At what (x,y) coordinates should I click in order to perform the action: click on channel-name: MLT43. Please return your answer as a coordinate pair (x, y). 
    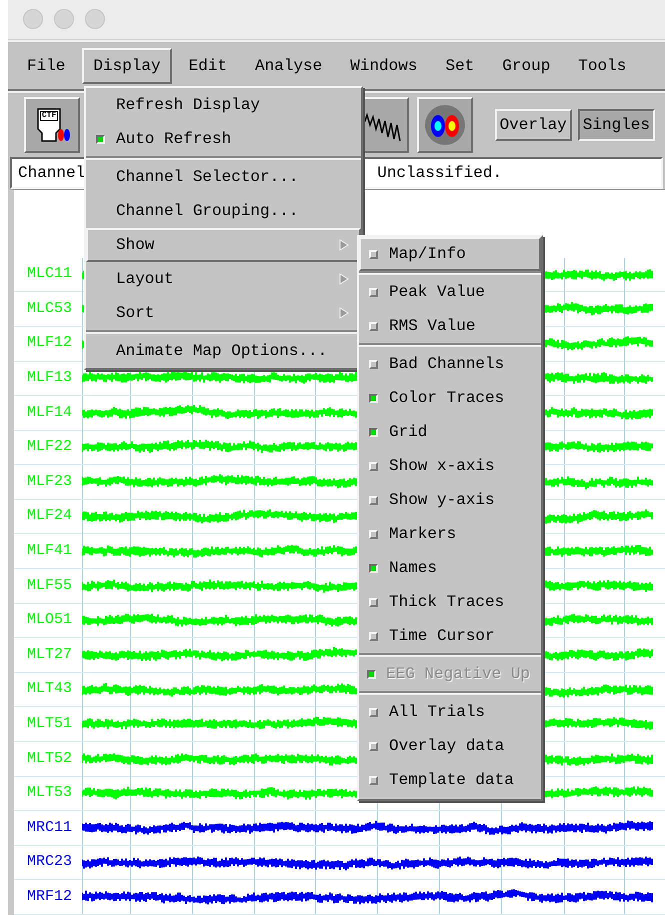
    Looking at the image, I should click on (50, 689).